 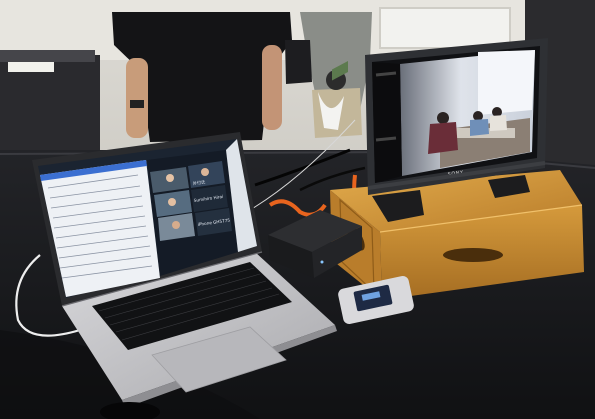 I want to click on paper-on-back-table, so click(x=31, y=67).